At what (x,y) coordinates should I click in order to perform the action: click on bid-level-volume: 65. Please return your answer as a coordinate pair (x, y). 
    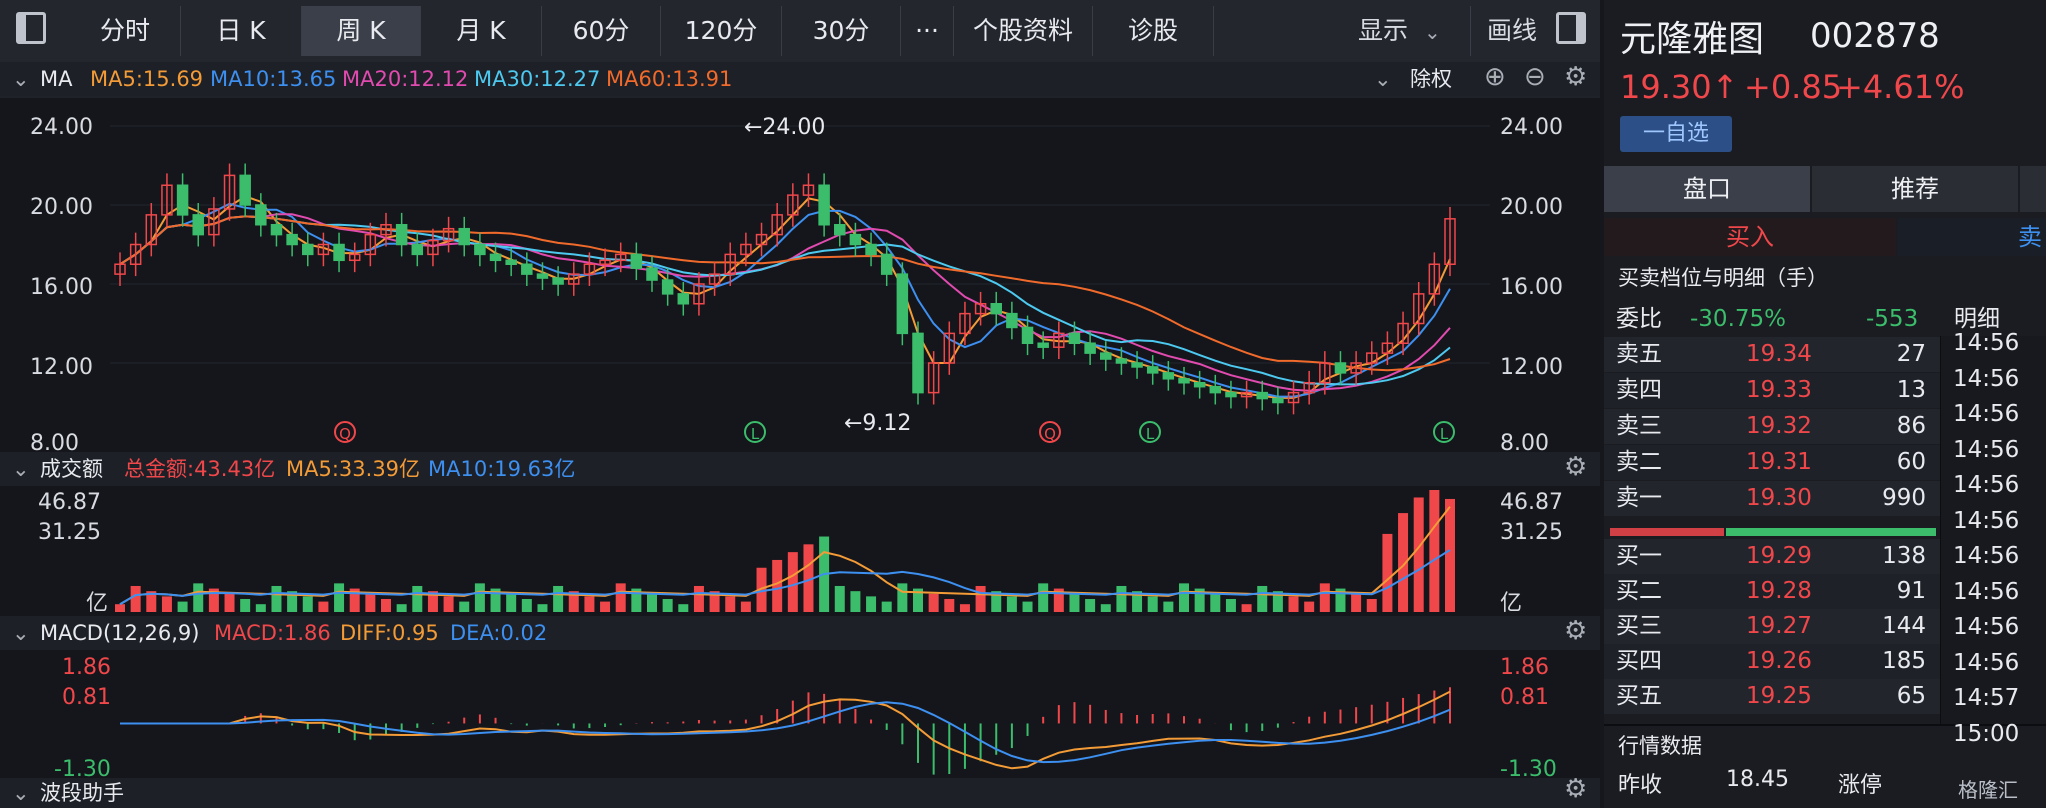
    Looking at the image, I should click on (1911, 696).